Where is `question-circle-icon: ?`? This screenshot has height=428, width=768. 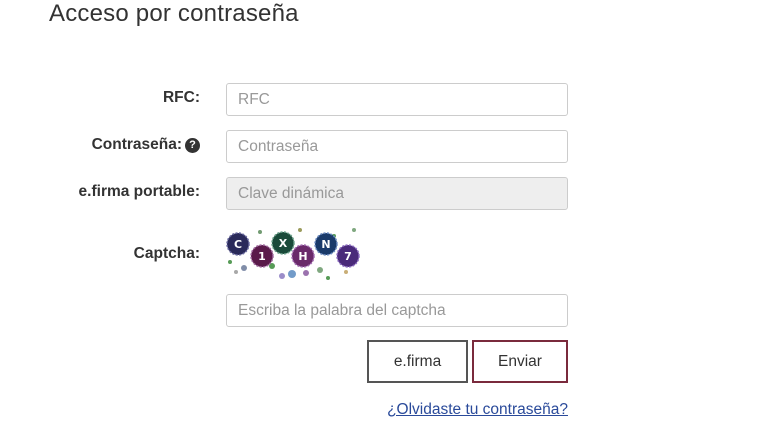 question-circle-icon: ? is located at coordinates (192, 145).